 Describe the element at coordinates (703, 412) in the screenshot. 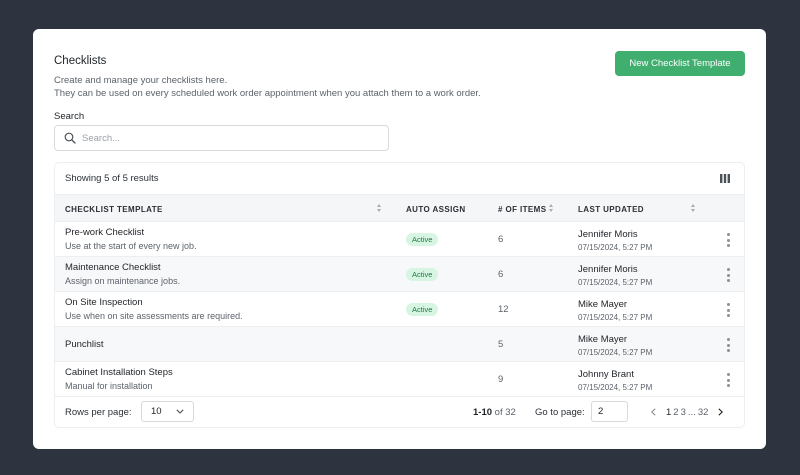

I see `page-link-last: 32` at that location.